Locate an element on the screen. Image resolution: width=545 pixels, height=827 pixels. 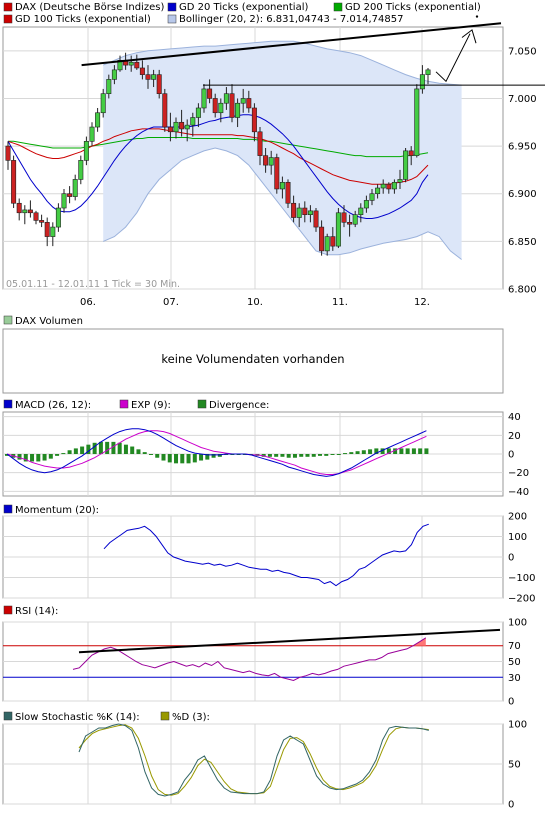
volume-message: keine Volumendaten vorhanden is located at coordinates (252, 359).